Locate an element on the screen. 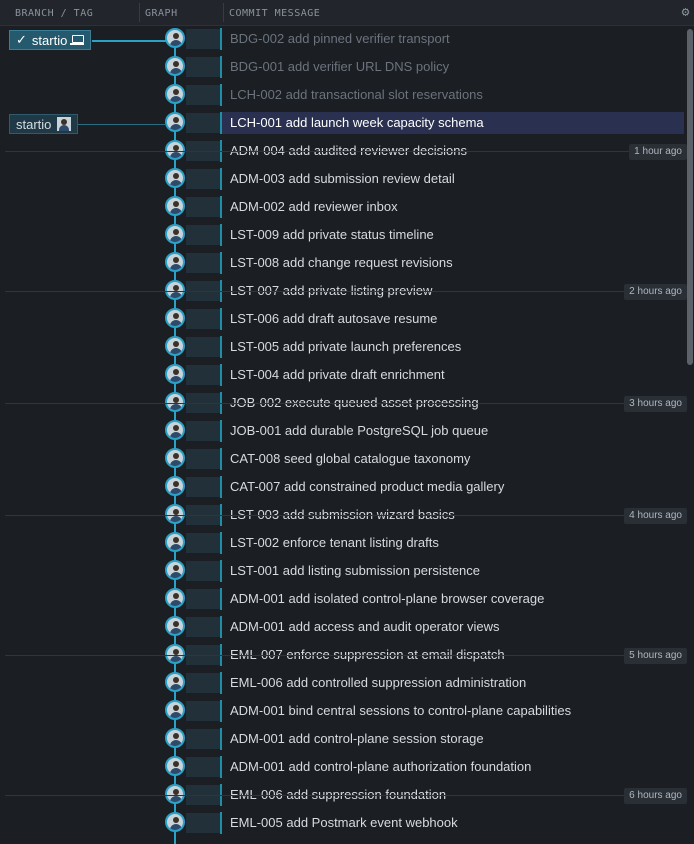 Image resolution: width=694 pixels, height=844 pixels. commit-message: LST-008 add change request revisions is located at coordinates (341, 262).